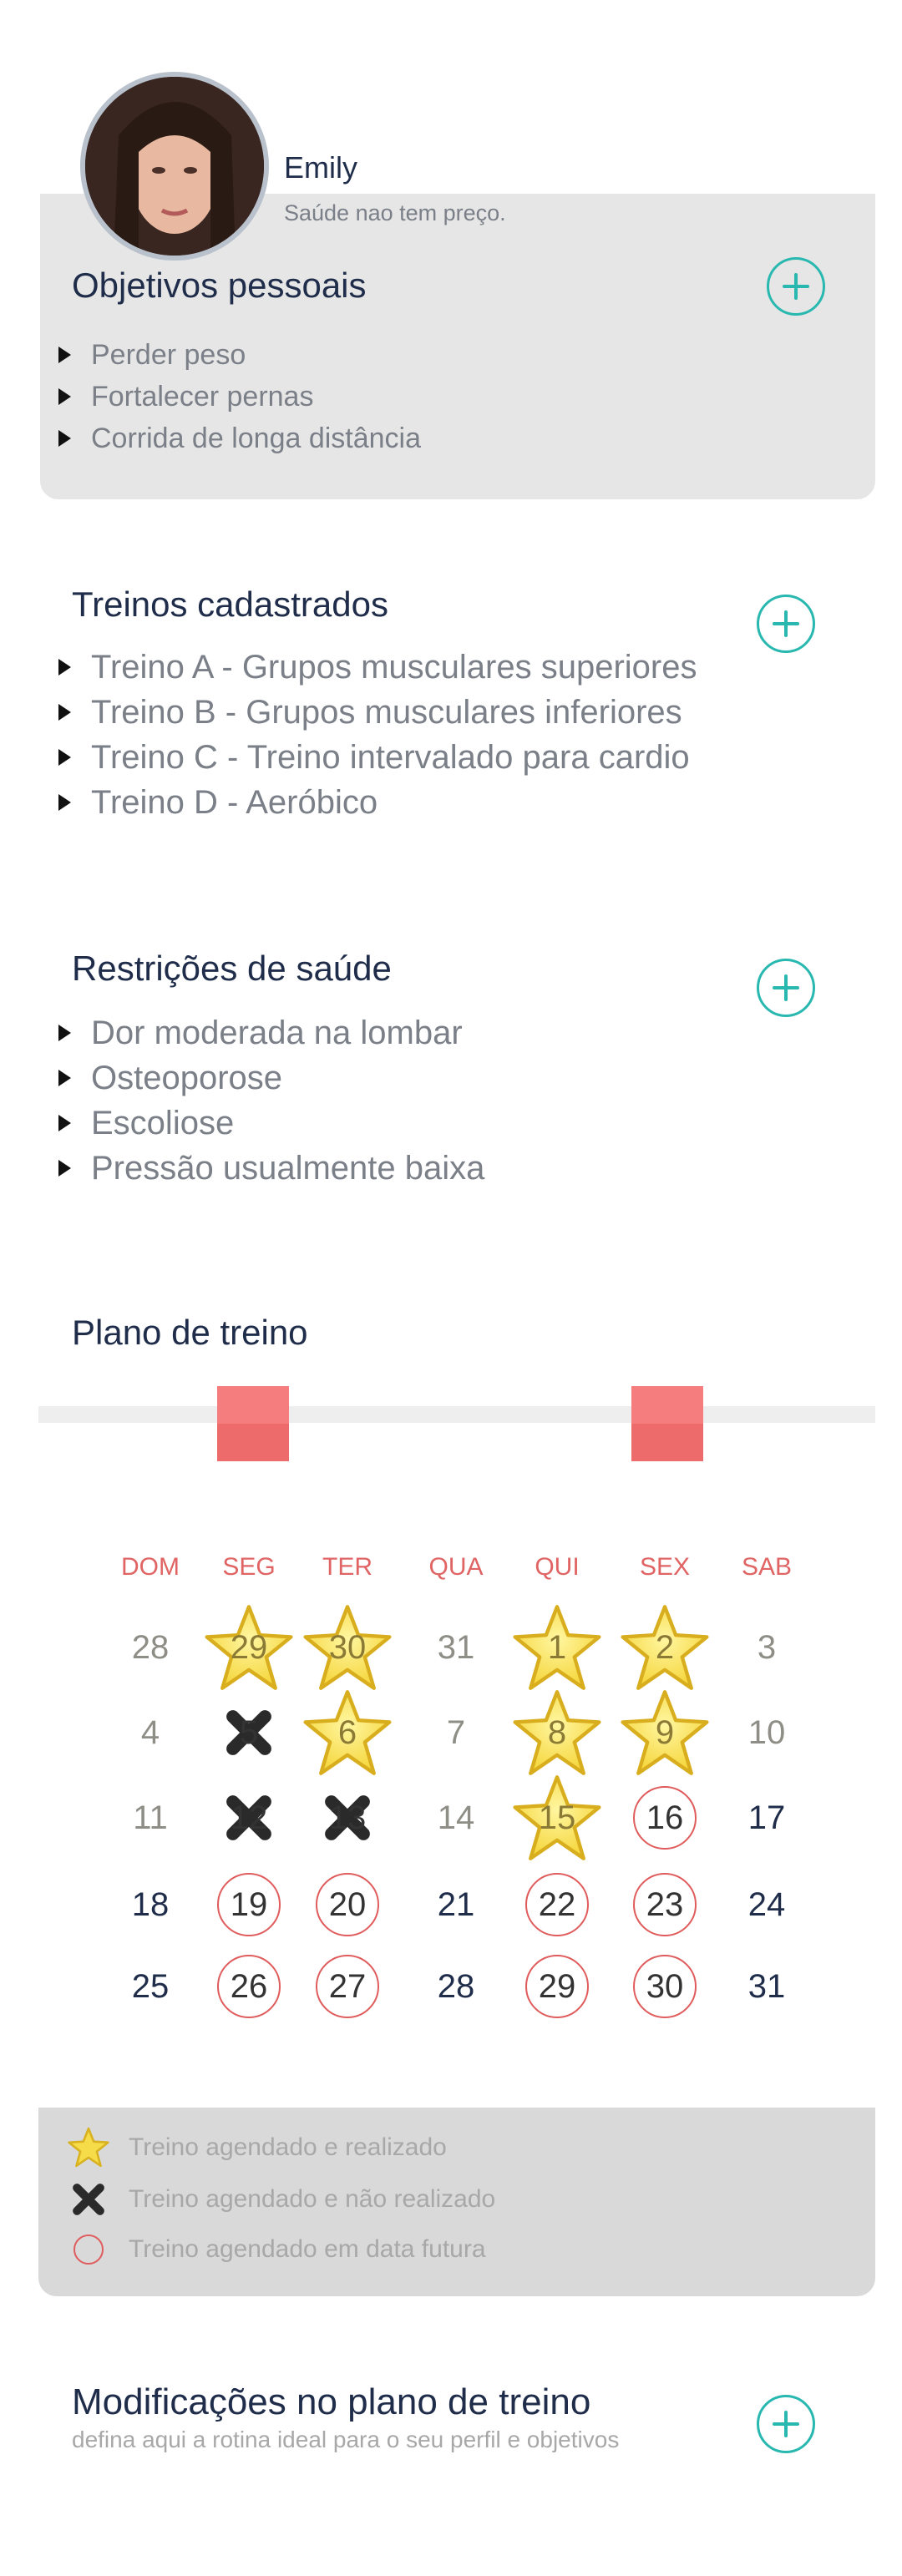 The width and height of the screenshot is (902, 2576). Describe the element at coordinates (230, 604) in the screenshot. I see `workouts-title: Treinos cadastrados` at that location.